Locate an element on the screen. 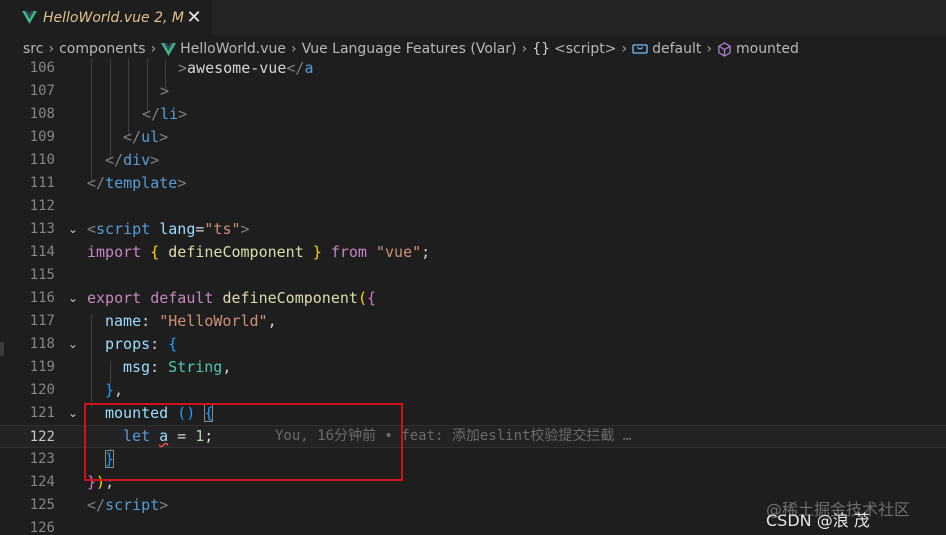 This screenshot has height=535, width=946. code-text: export default defineComponent({ is located at coordinates (231, 298).